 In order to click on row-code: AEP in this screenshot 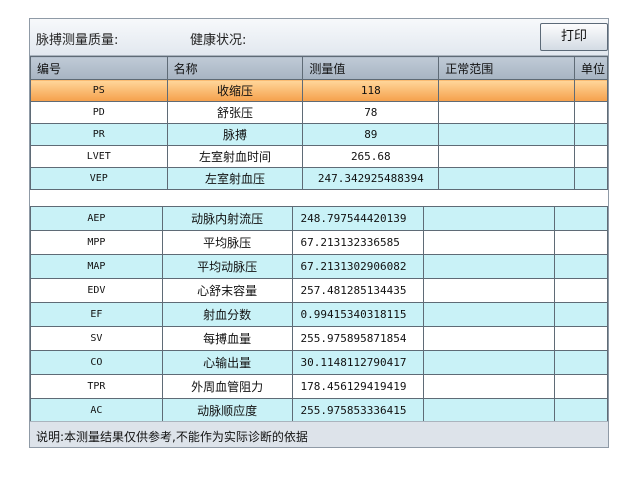, I will do `click(96, 218)`.